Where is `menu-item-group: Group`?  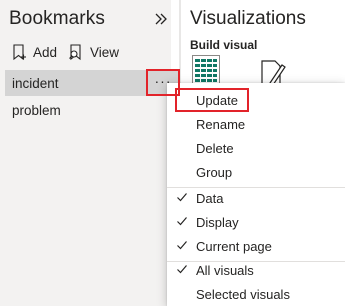 menu-item-group: Group is located at coordinates (256, 172).